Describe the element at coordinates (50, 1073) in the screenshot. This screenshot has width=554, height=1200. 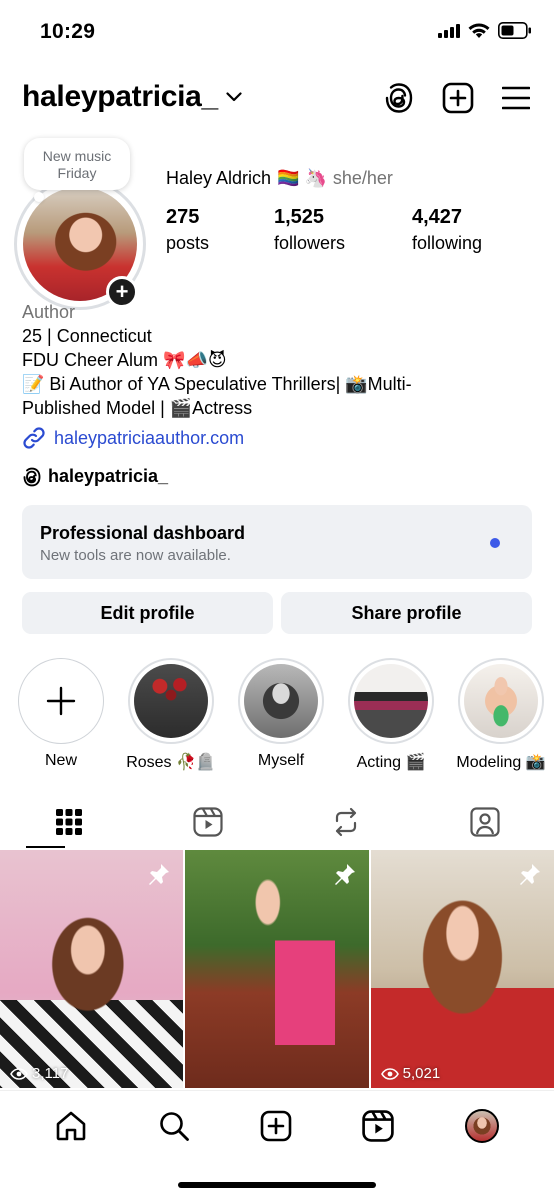
I see `view-count-text: 3,117` at that location.